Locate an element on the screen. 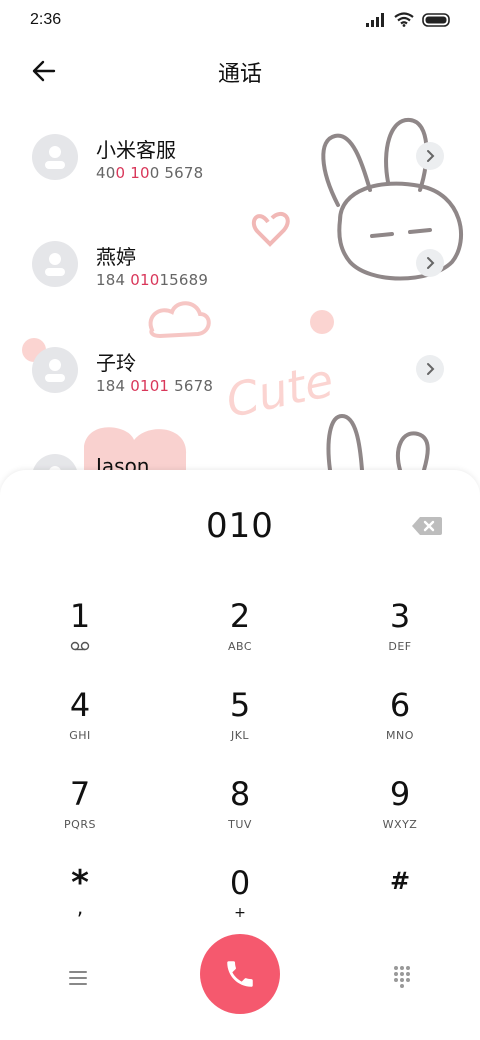 The width and height of the screenshot is (480, 1040). dialpad-toggle-button is located at coordinates (402, 976).